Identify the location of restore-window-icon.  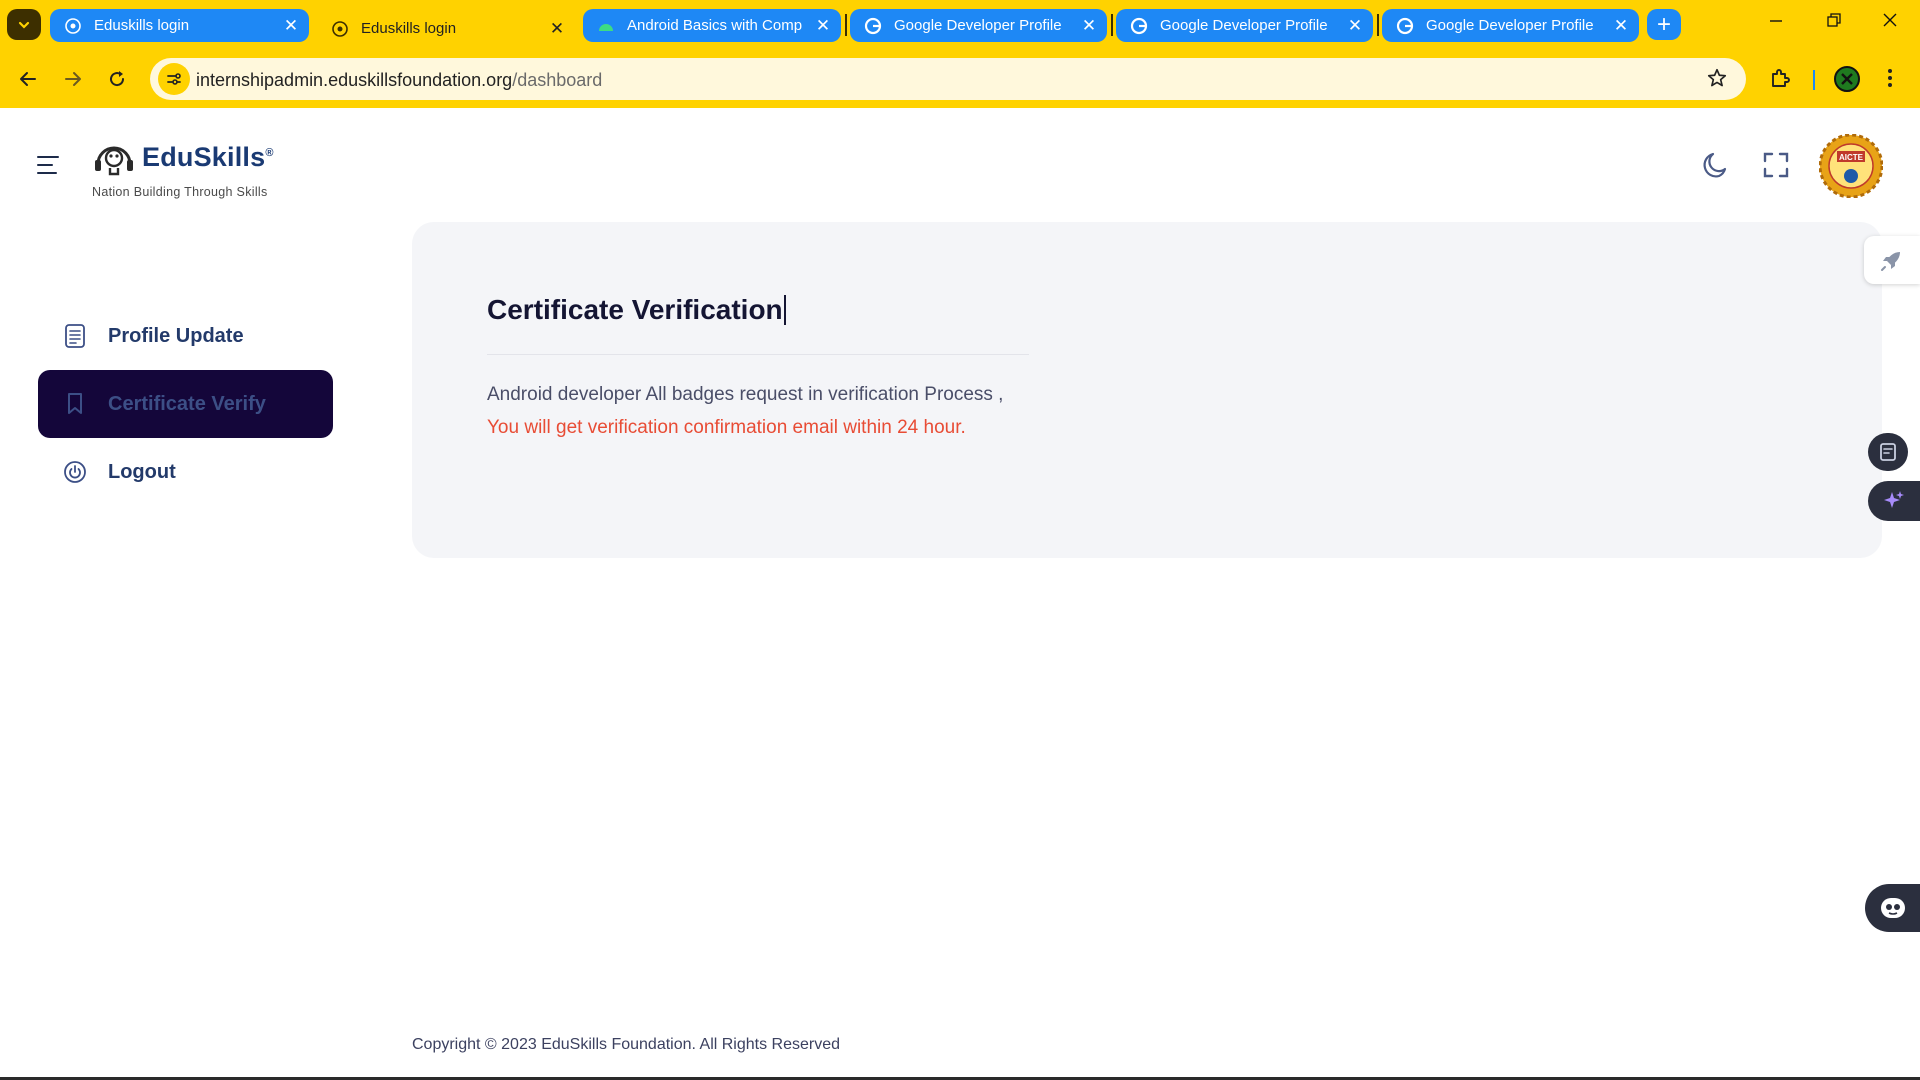
(1834, 22).